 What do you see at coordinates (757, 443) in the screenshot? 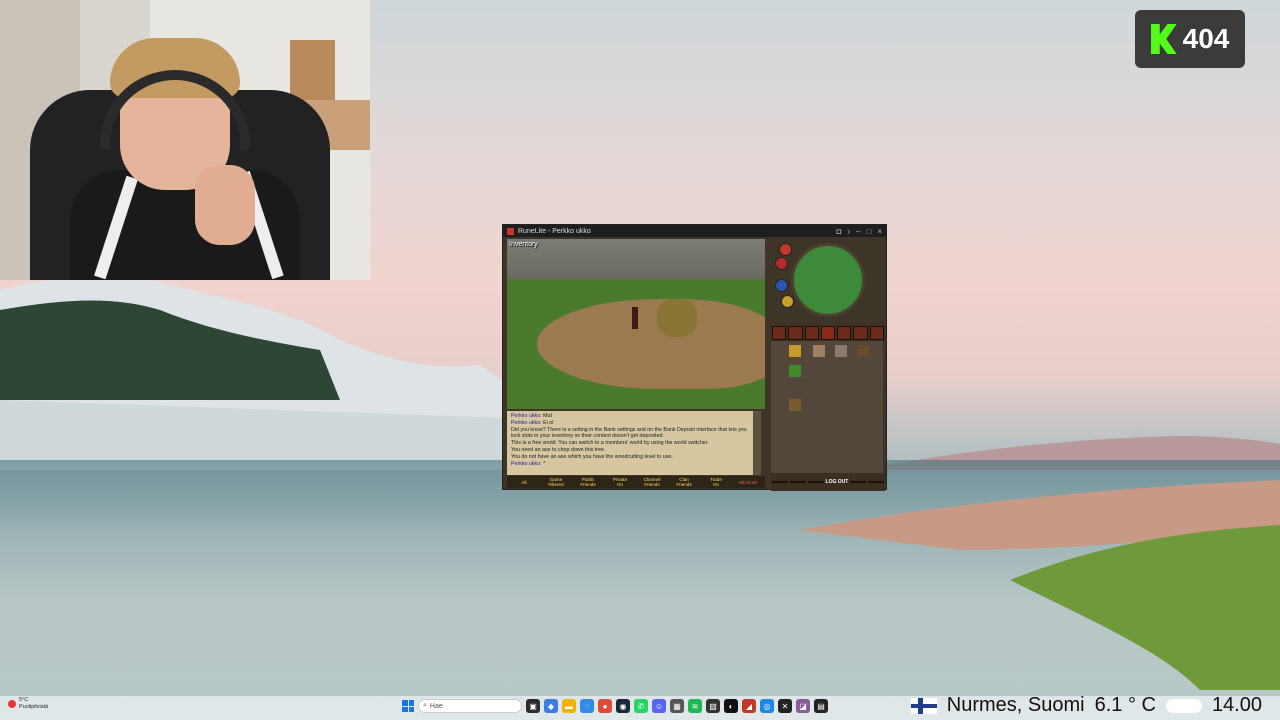
I see `chat-scrollbar` at bounding box center [757, 443].